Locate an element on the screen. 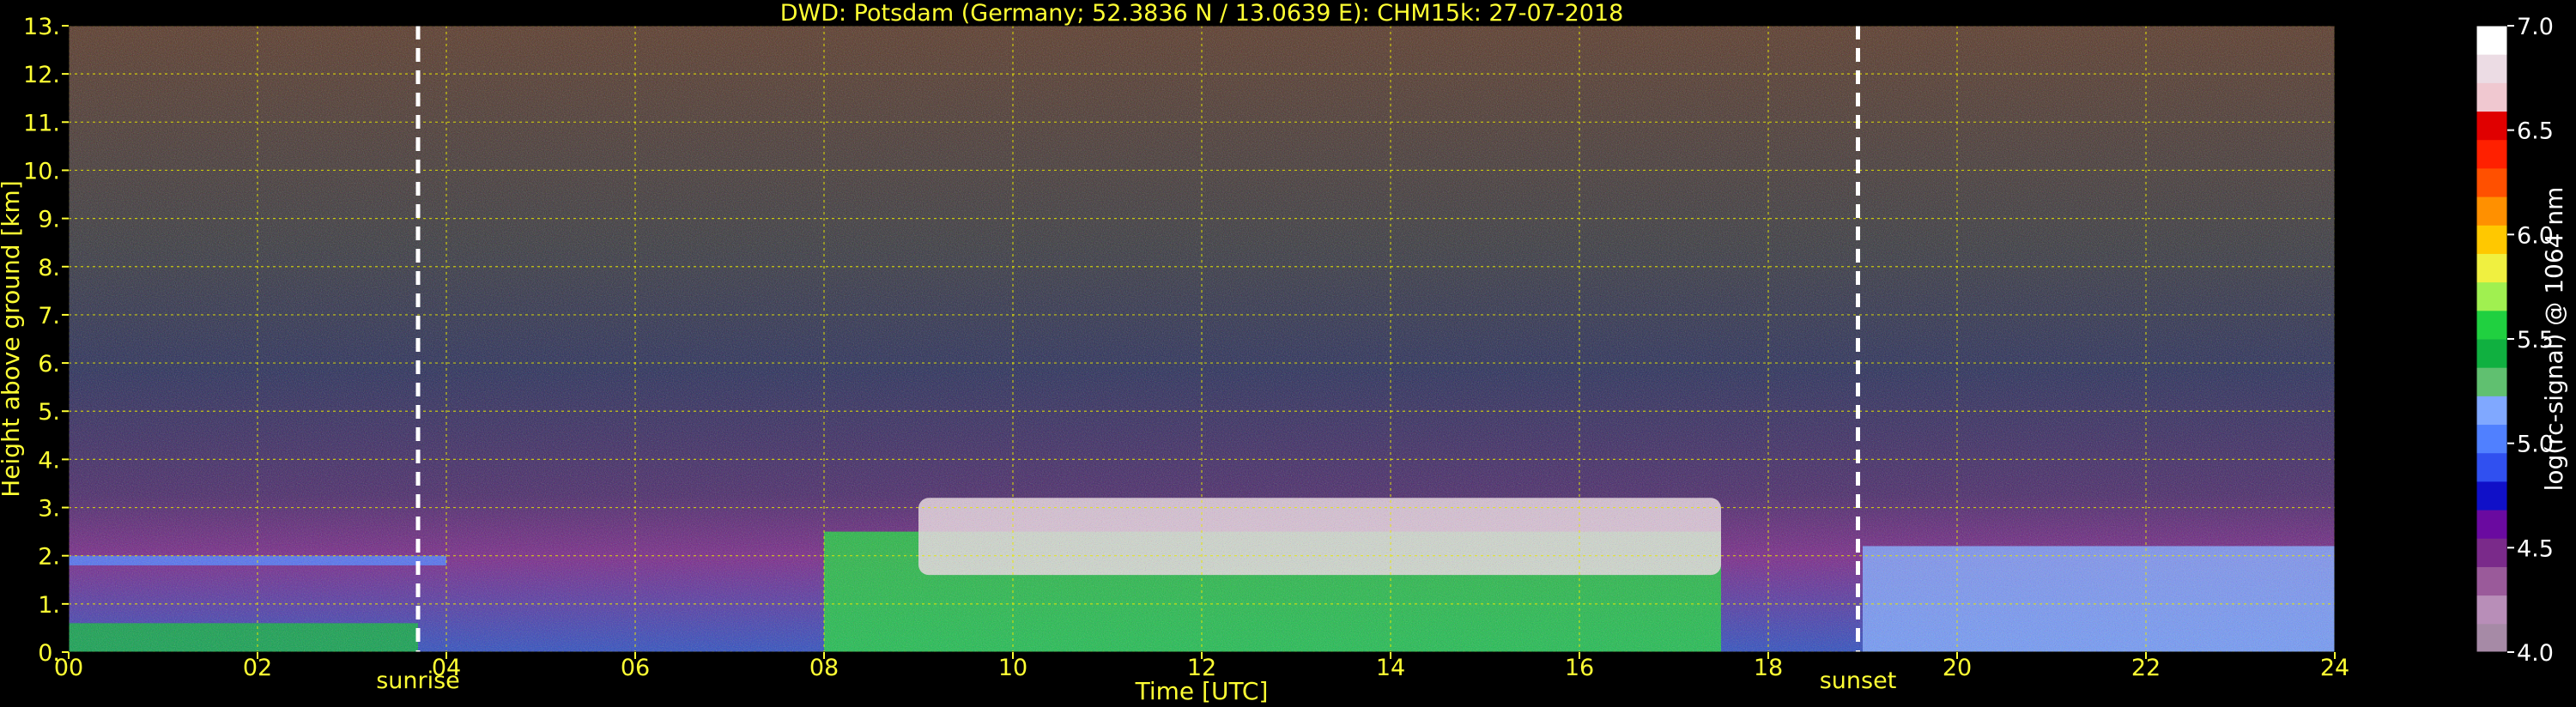 The height and width of the screenshot is (707, 2576). y-tick-4: 4. is located at coordinates (49, 460).